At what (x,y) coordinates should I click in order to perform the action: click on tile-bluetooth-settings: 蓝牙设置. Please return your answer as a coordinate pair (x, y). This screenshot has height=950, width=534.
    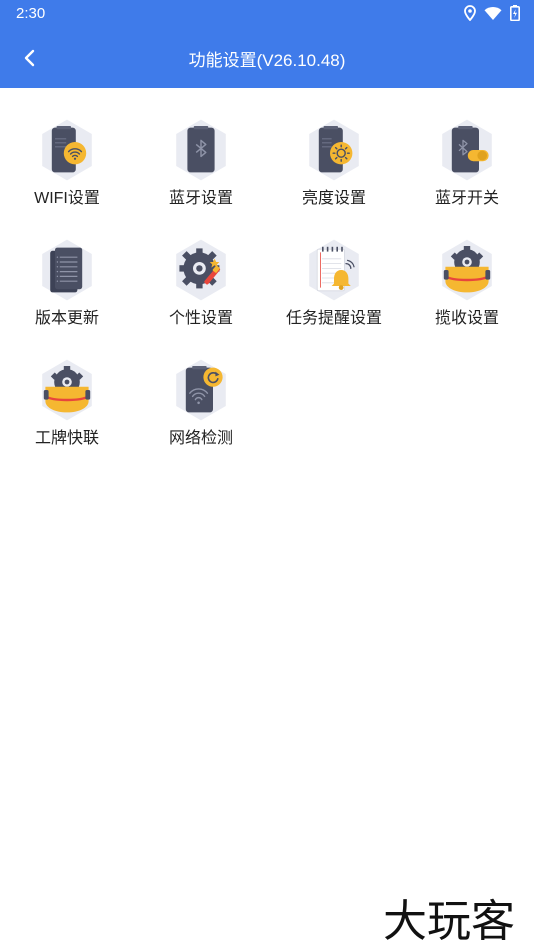
    Looking at the image, I should click on (201, 148).